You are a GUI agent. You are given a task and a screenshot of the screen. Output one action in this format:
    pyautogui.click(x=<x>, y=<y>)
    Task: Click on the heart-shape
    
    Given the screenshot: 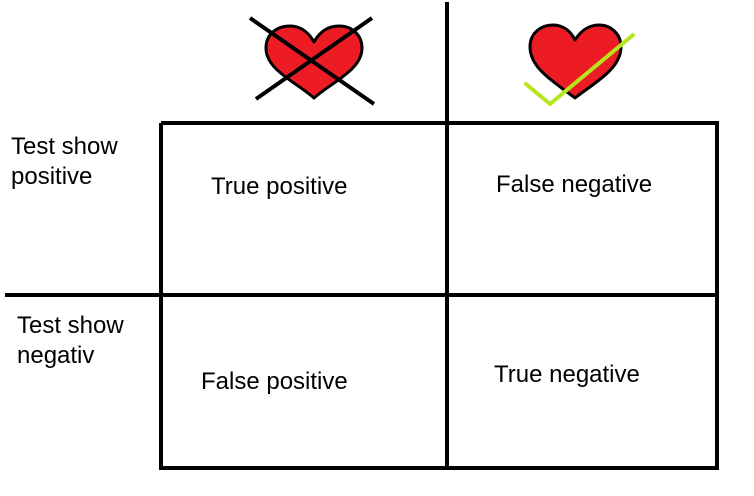 What is the action you would take?
    pyautogui.click(x=575, y=61)
    